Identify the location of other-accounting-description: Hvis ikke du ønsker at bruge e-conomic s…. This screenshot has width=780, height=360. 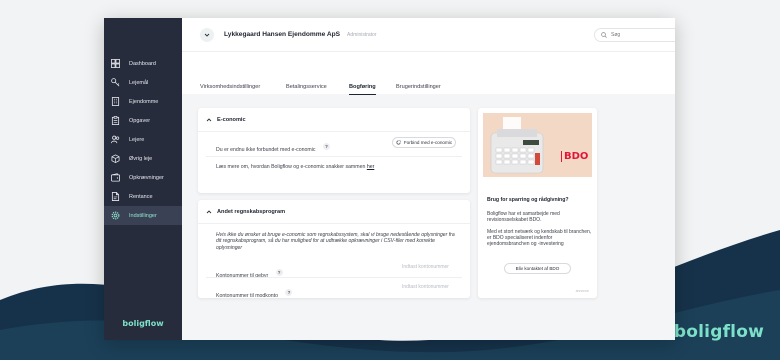
(335, 241).